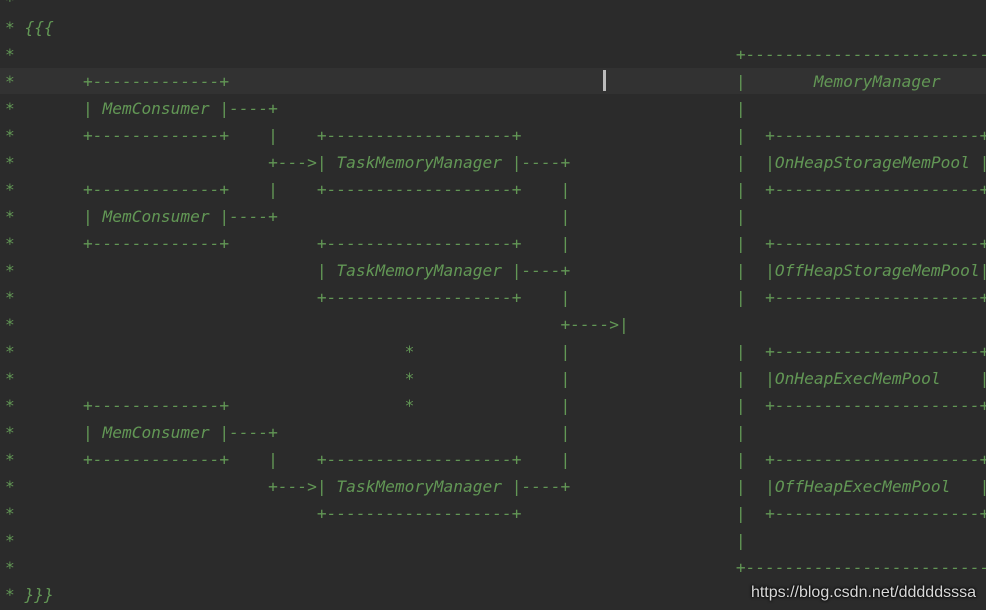 This screenshot has width=986, height=610. Describe the element at coordinates (604, 80) in the screenshot. I see `text-caret` at that location.